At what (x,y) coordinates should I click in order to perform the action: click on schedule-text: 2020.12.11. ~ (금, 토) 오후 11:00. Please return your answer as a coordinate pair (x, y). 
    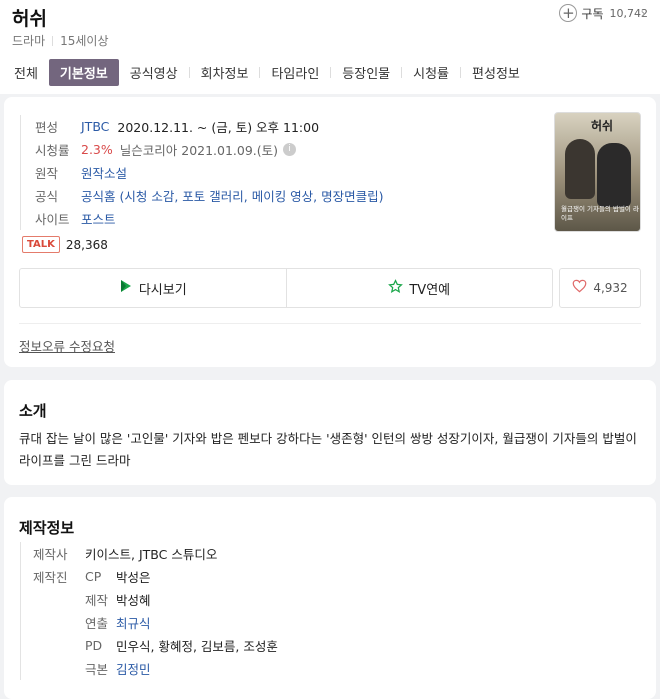
    Looking at the image, I should click on (218, 127).